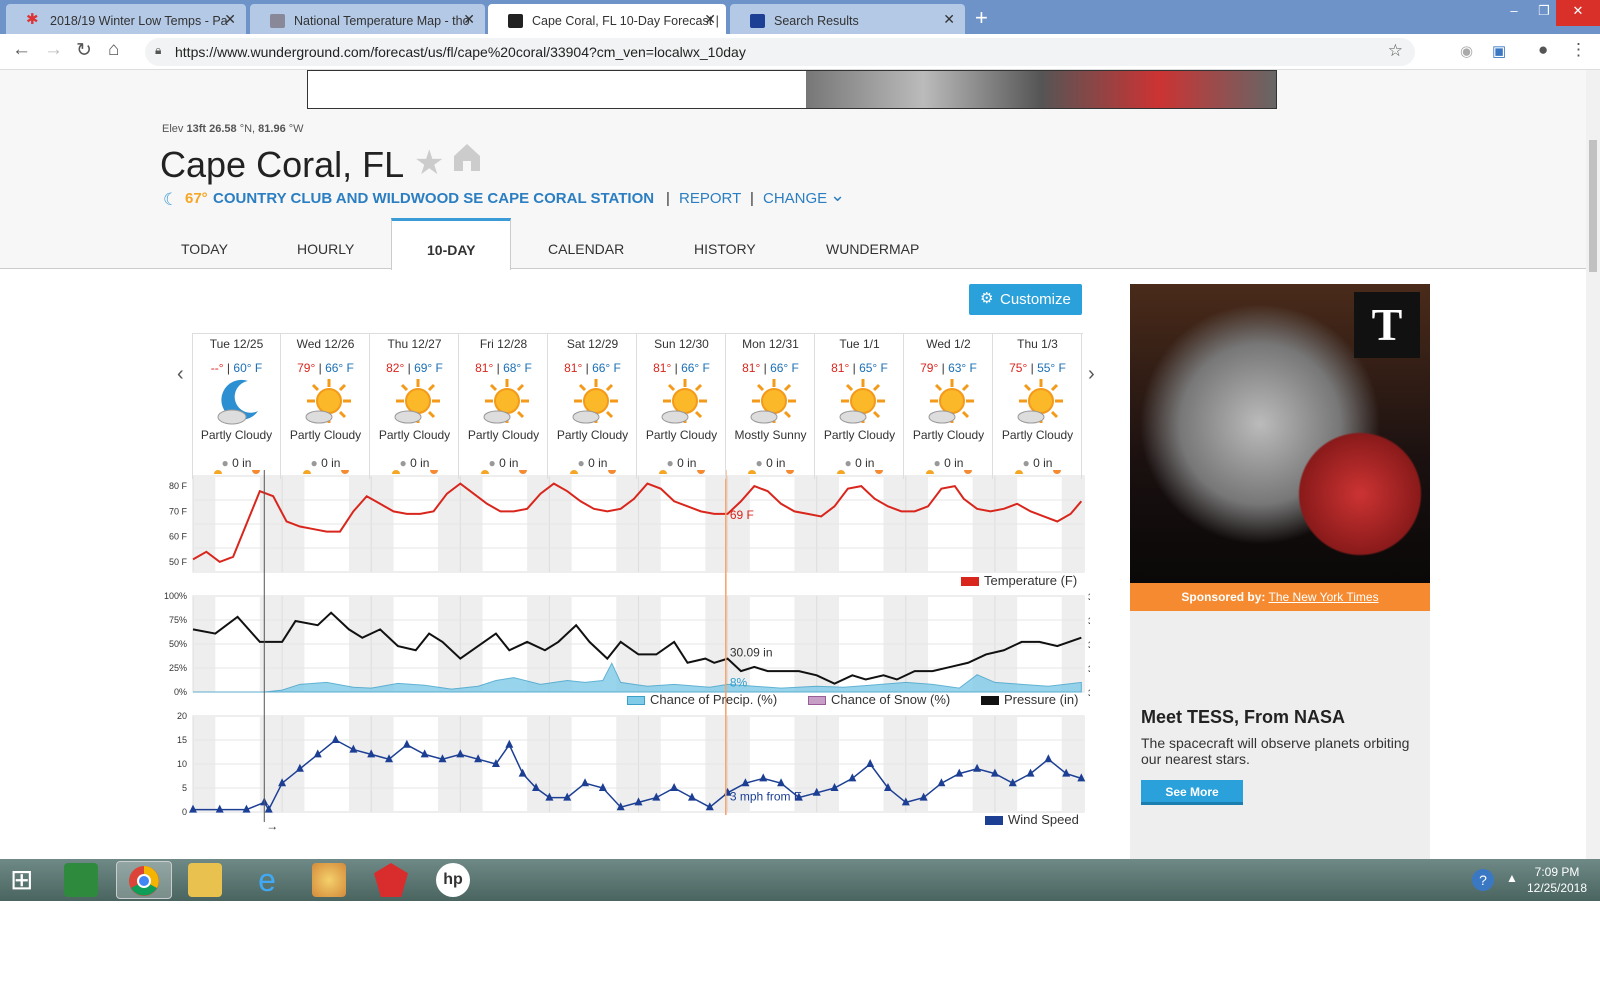  Describe the element at coordinates (178, 511) in the screenshot. I see `y-tick-label: 70 F` at that location.